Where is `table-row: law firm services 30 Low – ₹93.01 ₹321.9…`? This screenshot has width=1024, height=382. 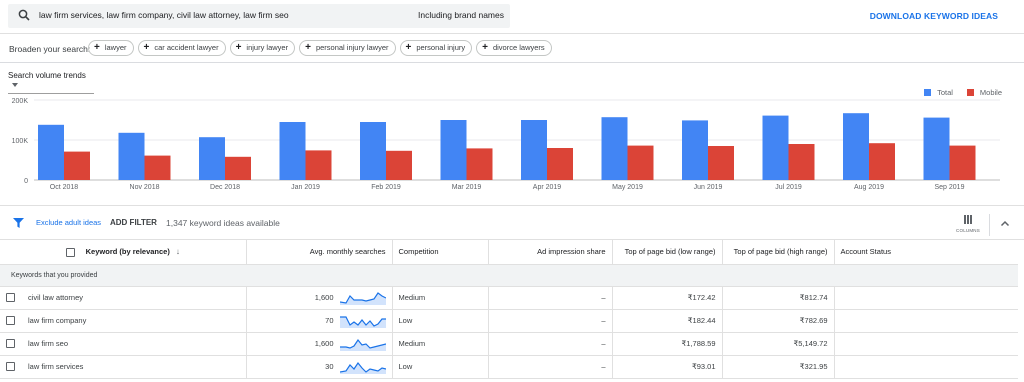 table-row: law firm services 30 Low – ₹93.01 ₹321.9… is located at coordinates (509, 367).